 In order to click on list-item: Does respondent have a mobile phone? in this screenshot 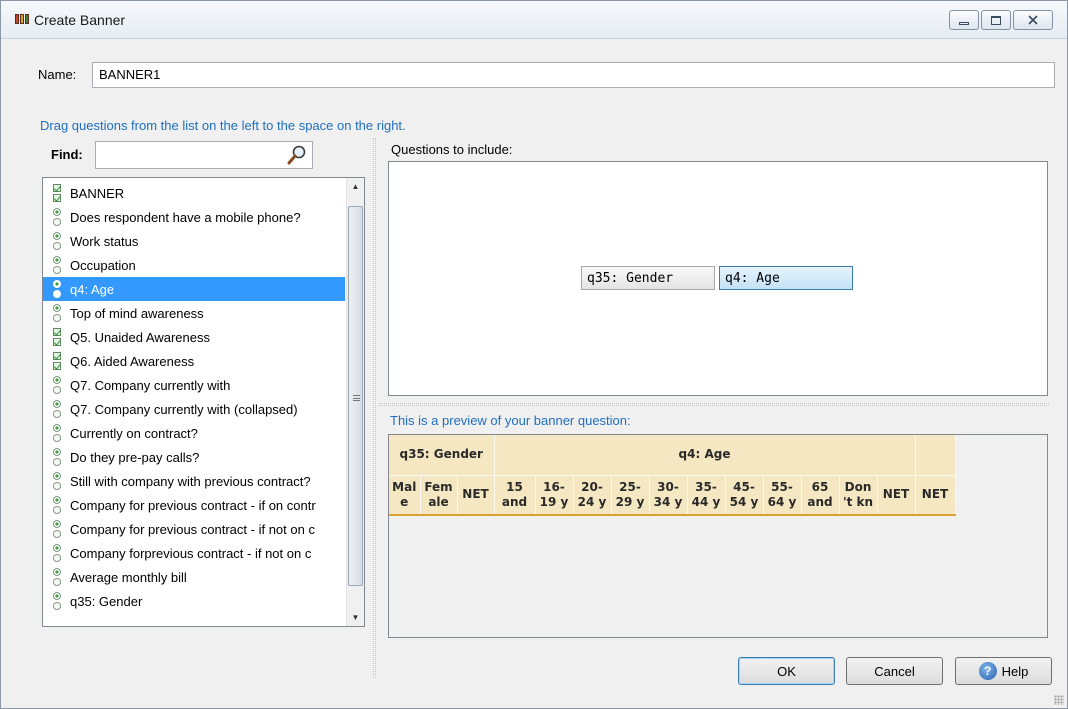, I will do `click(194, 217)`.